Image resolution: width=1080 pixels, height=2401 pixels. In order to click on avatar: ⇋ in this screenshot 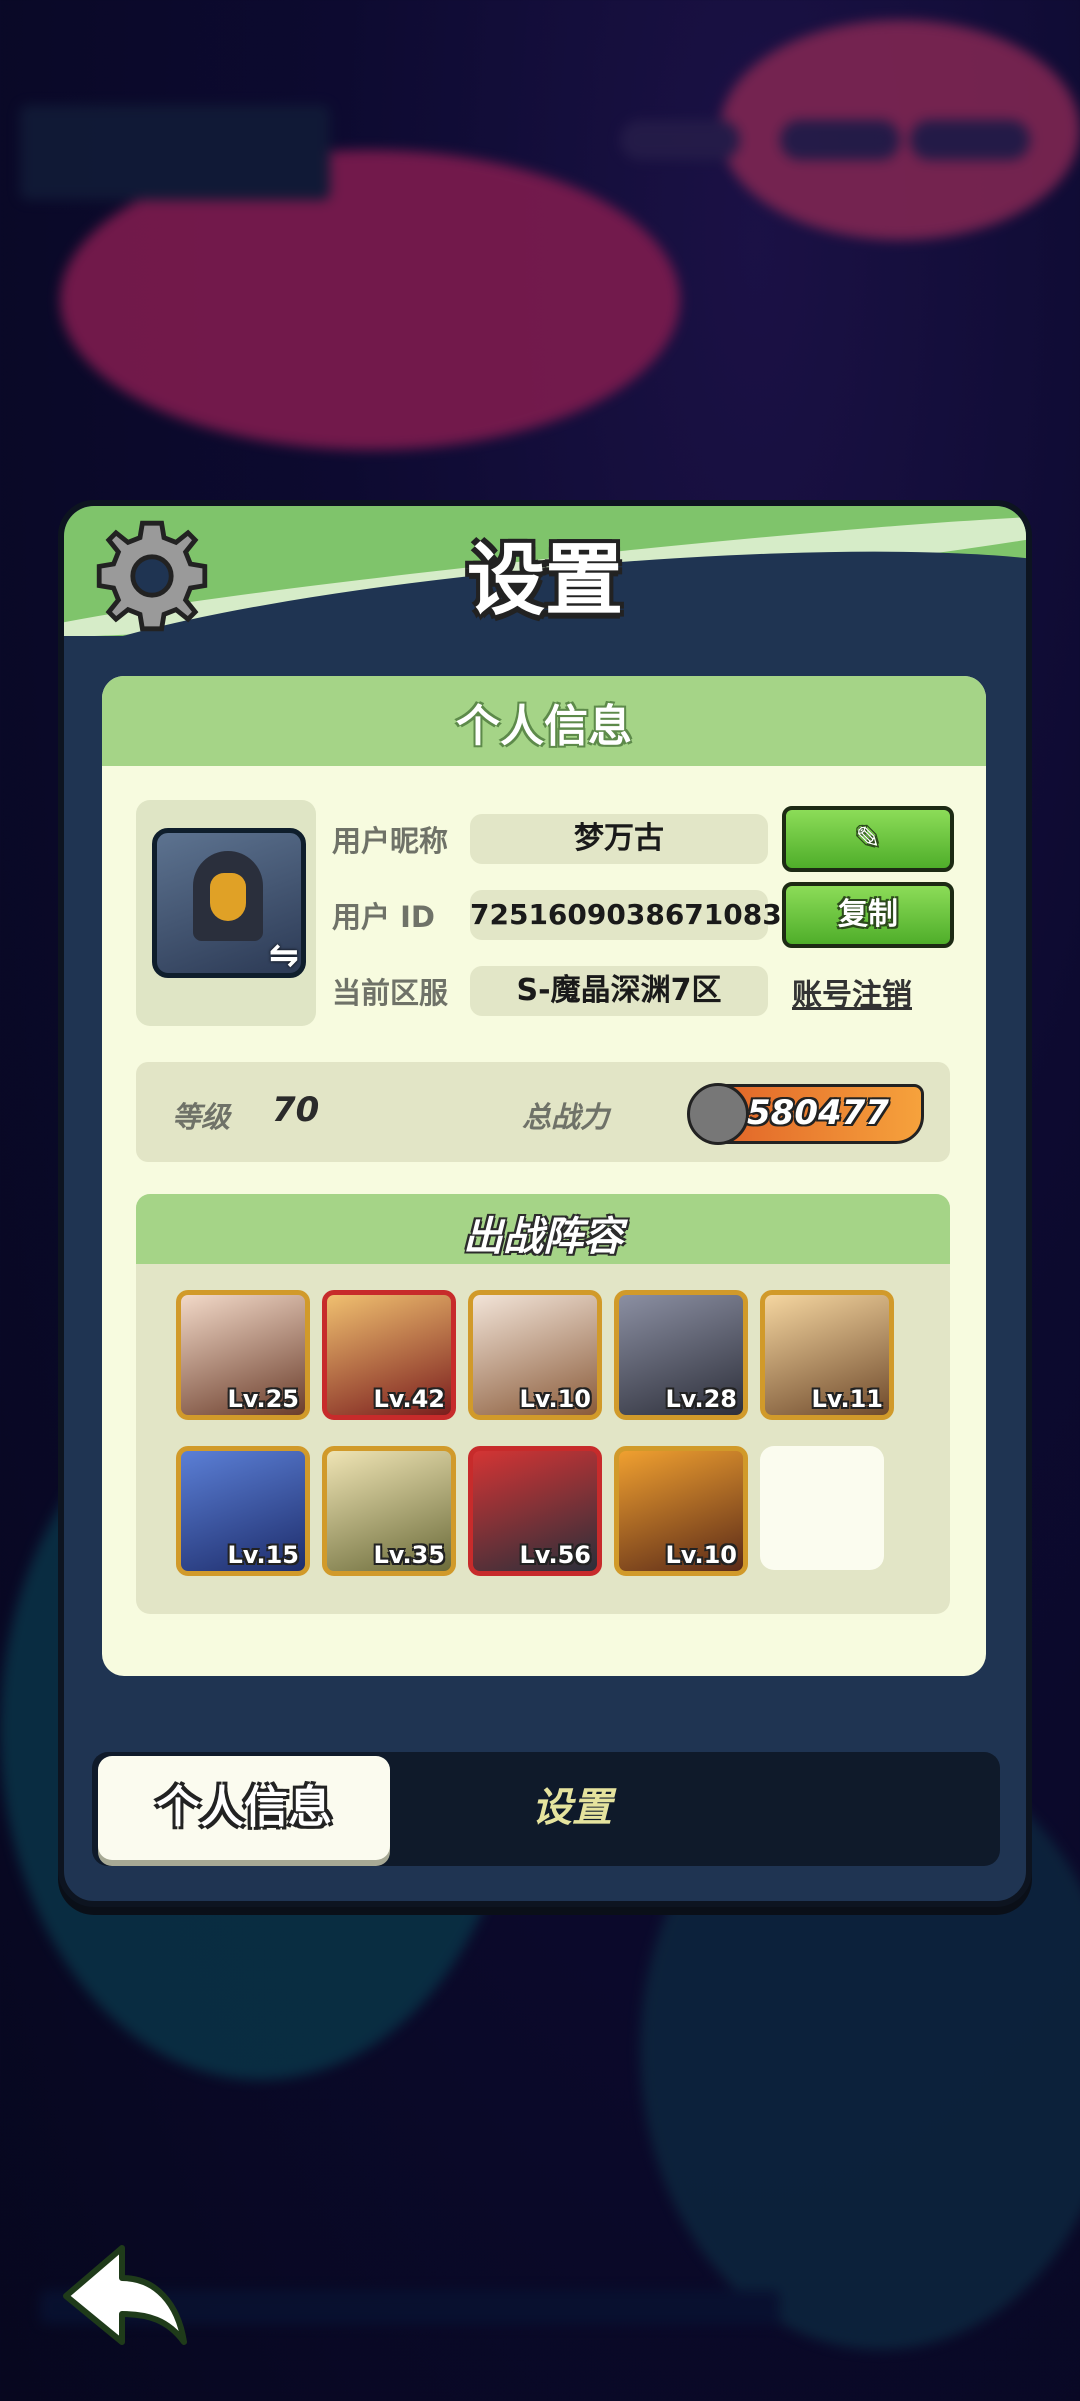, I will do `click(229, 903)`.